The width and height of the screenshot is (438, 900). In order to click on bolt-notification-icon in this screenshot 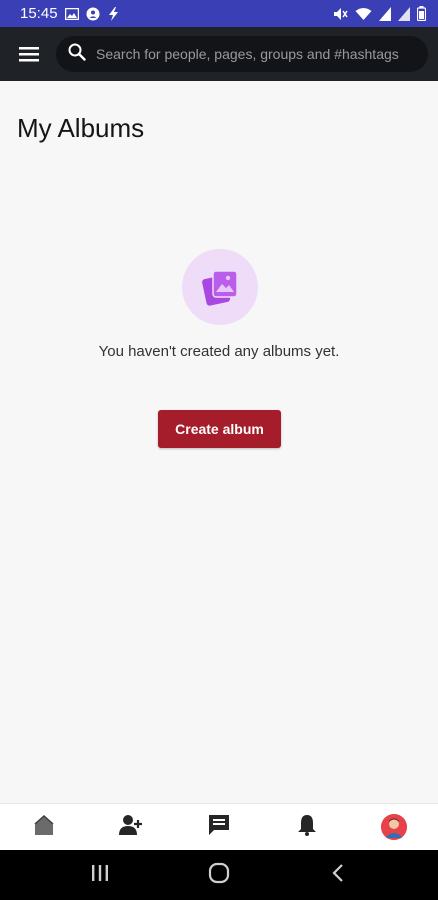, I will do `click(113, 13)`.